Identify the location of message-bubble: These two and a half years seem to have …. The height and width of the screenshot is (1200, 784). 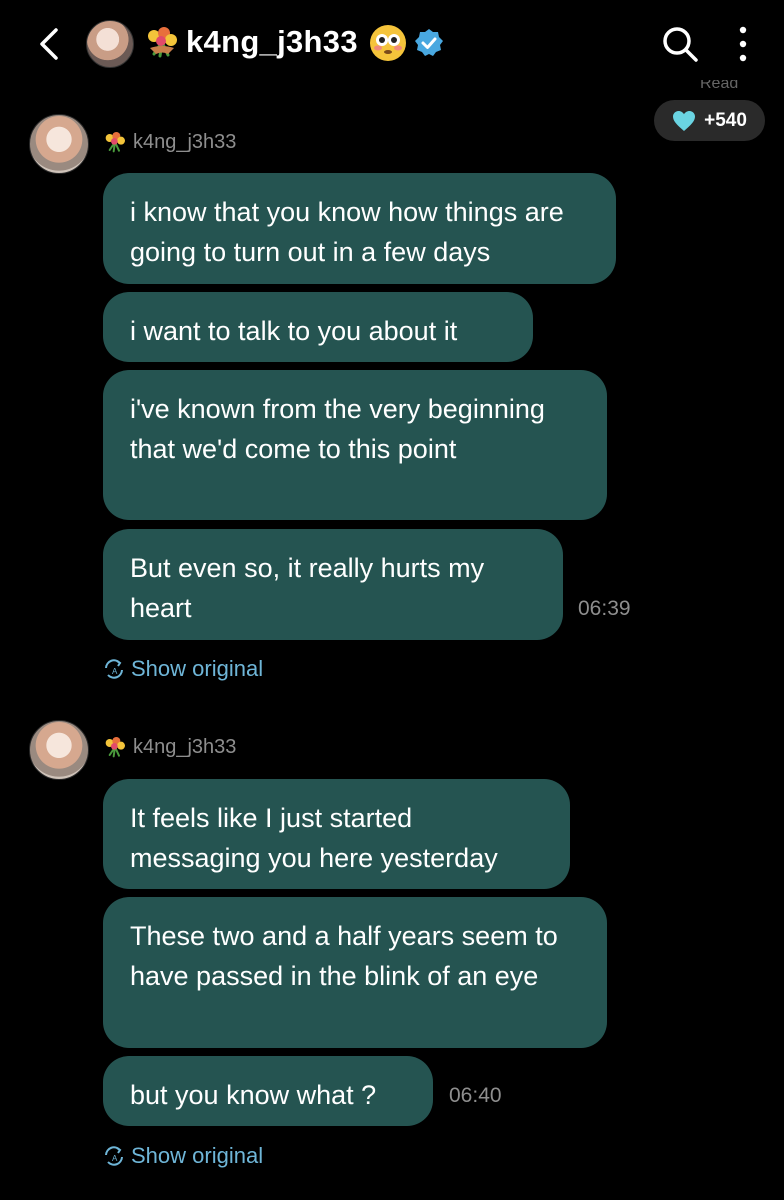
(355, 972).